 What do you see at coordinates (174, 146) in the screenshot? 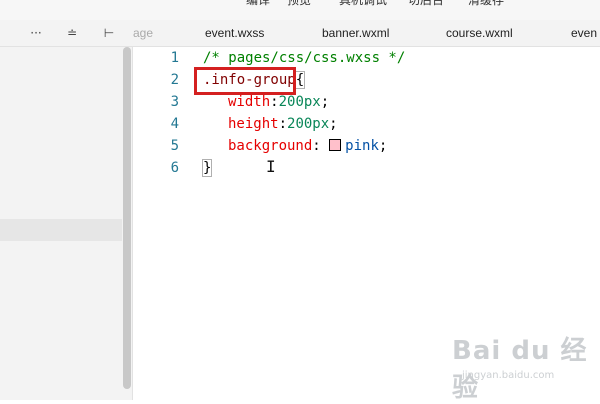
I see `line-number: 5` at bounding box center [174, 146].